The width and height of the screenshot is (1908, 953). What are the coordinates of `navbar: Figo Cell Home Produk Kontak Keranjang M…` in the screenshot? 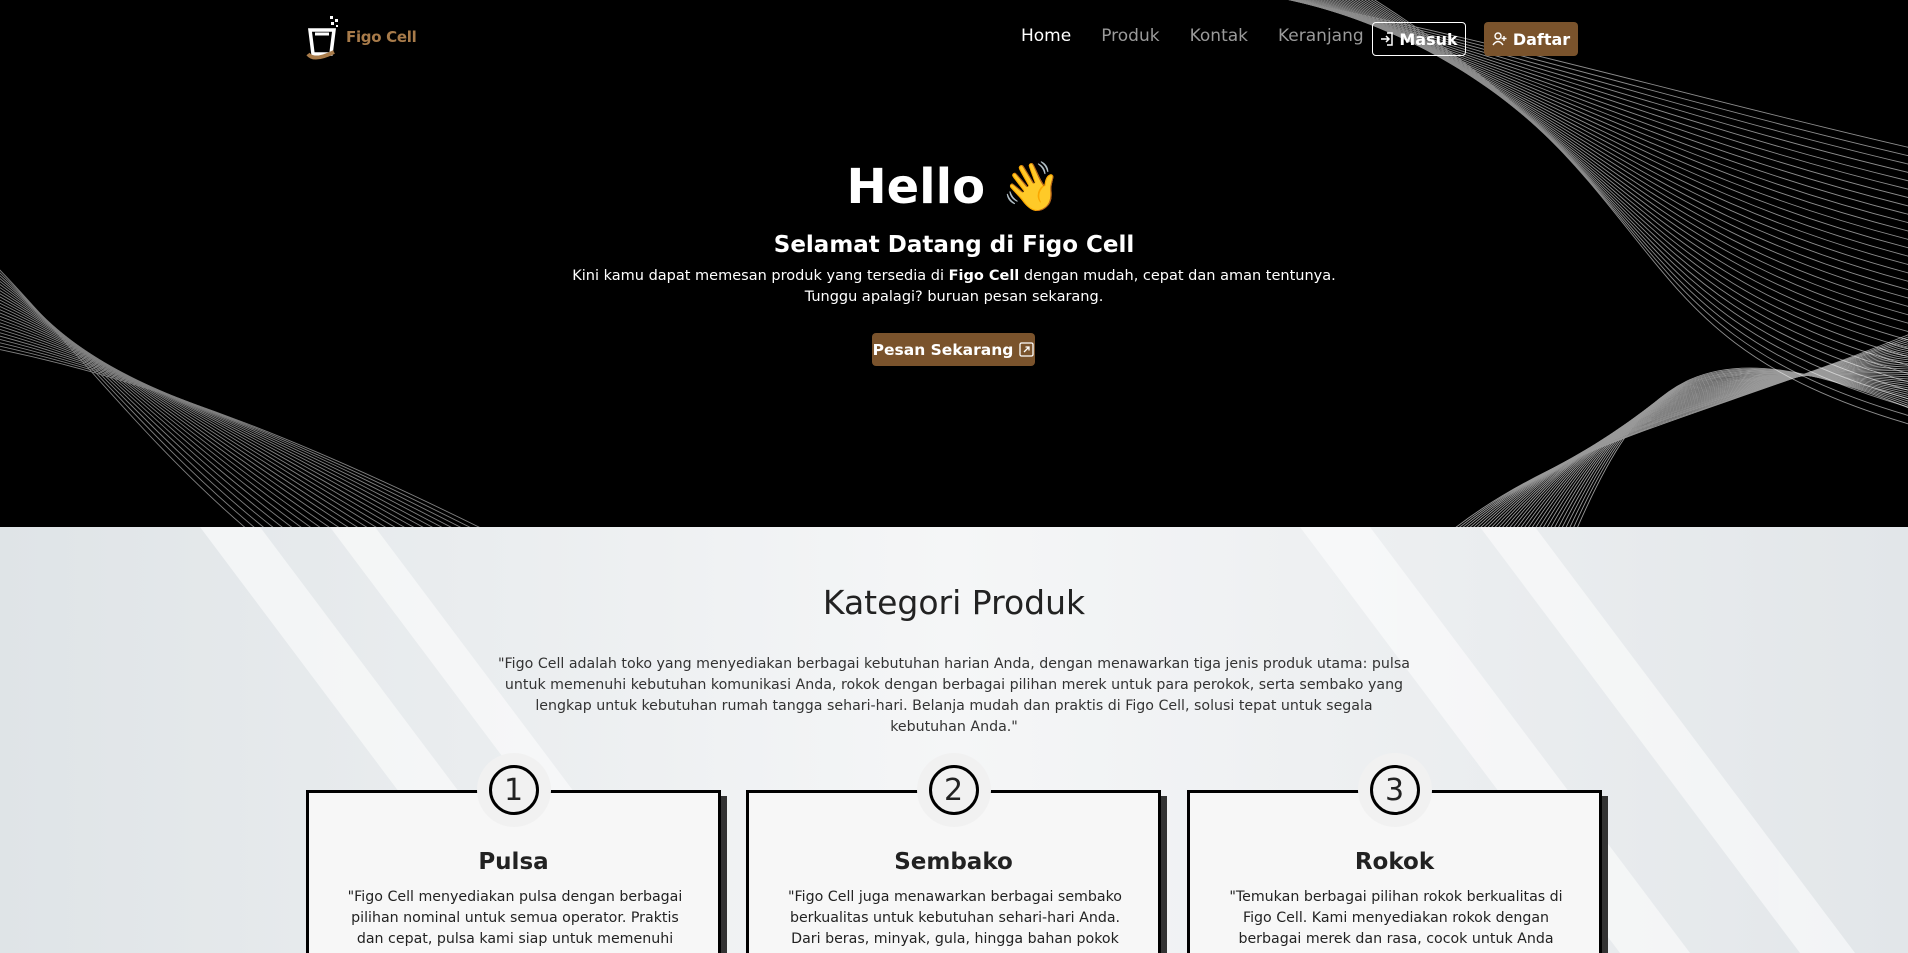 It's located at (954, 39).